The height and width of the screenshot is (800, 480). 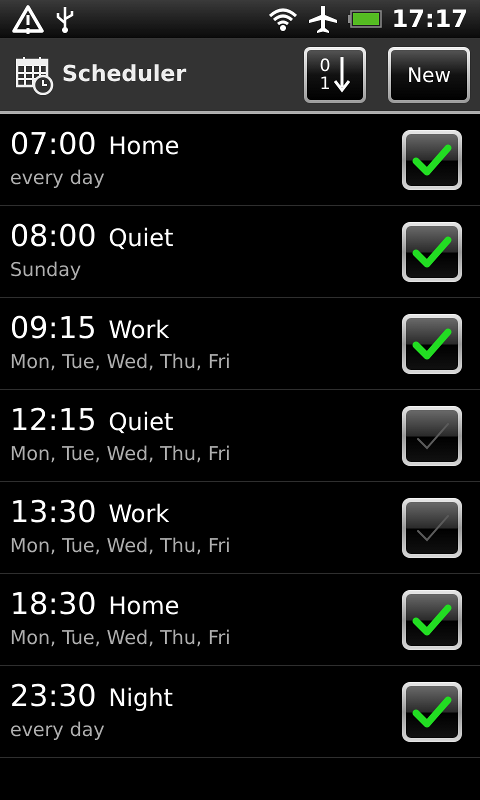 I want to click on usb-icon, so click(x=65, y=19).